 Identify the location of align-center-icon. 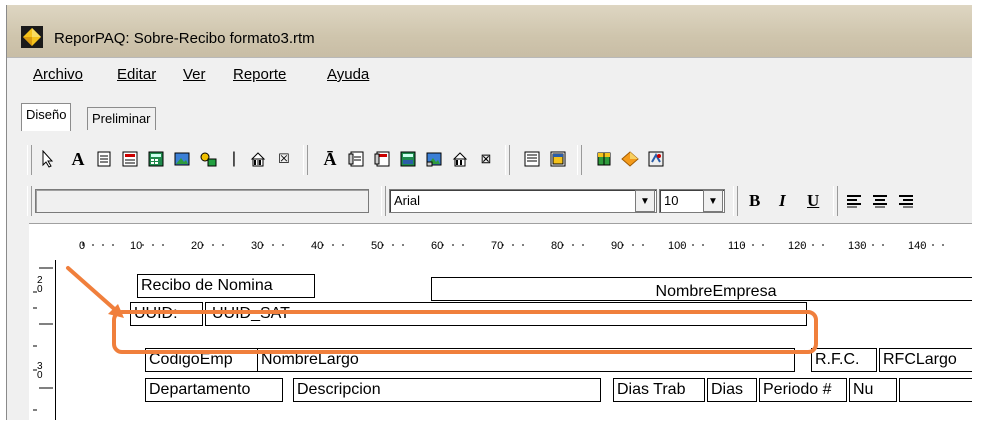
(880, 201).